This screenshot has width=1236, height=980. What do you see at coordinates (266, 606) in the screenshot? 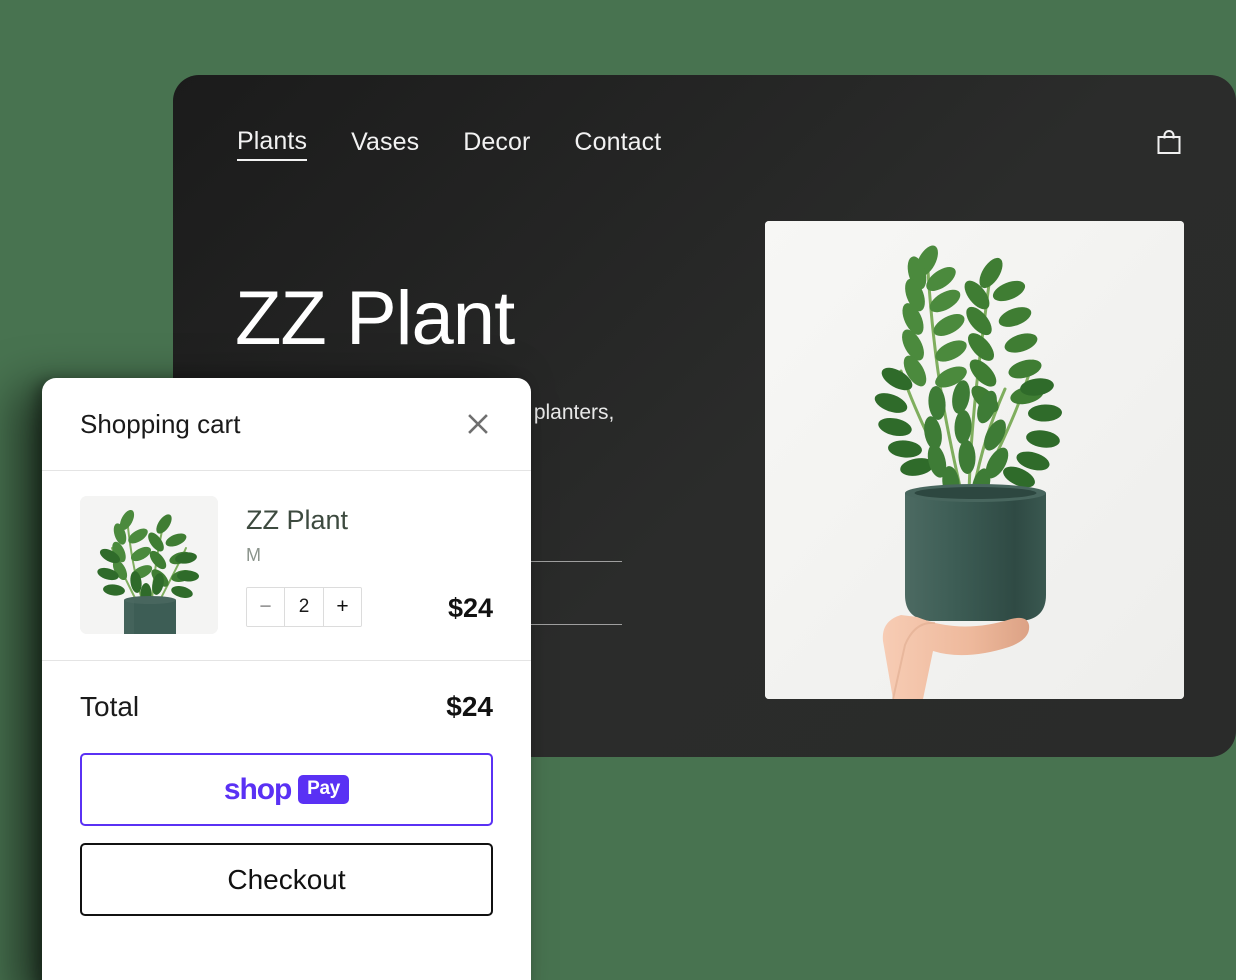
I see `decrease-quantity-button: −` at bounding box center [266, 606].